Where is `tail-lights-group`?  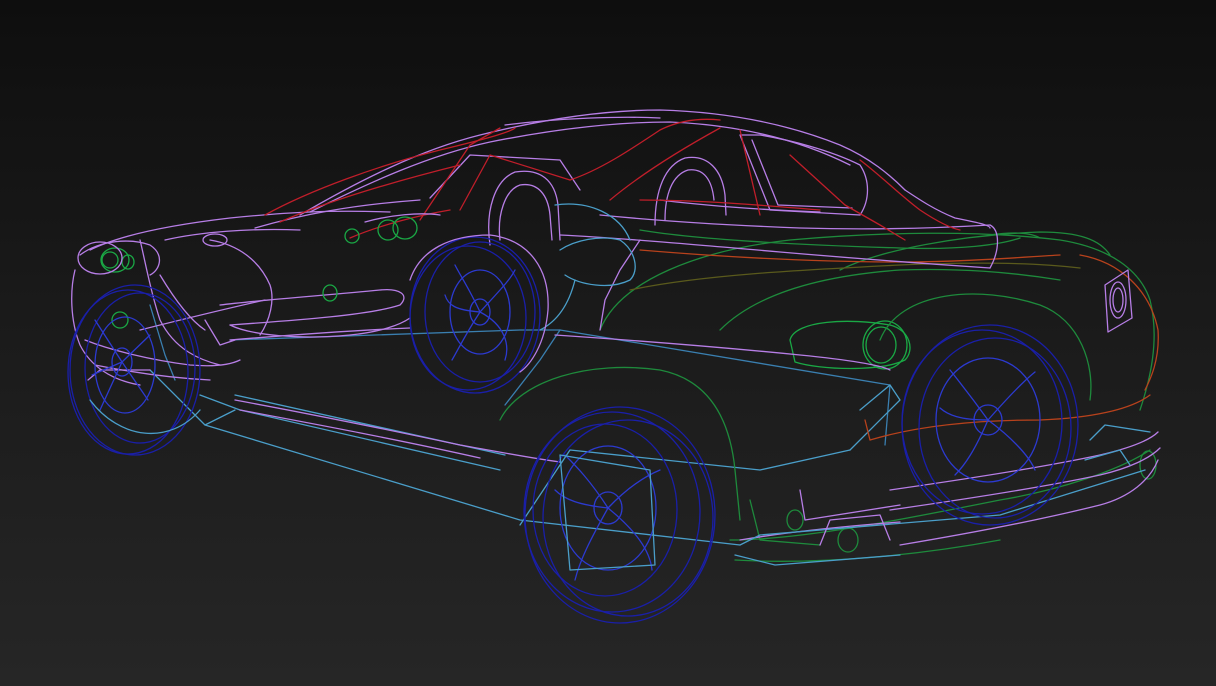 tail-lights-group is located at coordinates (971, 411).